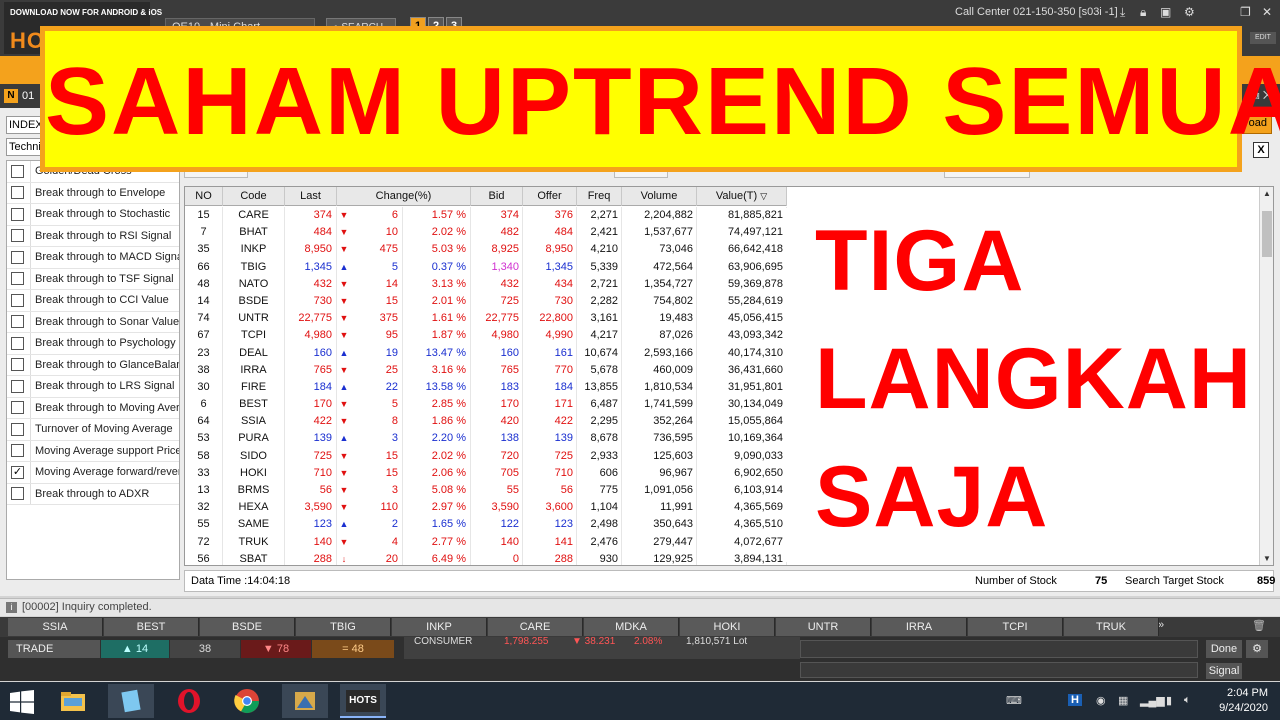  I want to click on opera-app, so click(189, 701).